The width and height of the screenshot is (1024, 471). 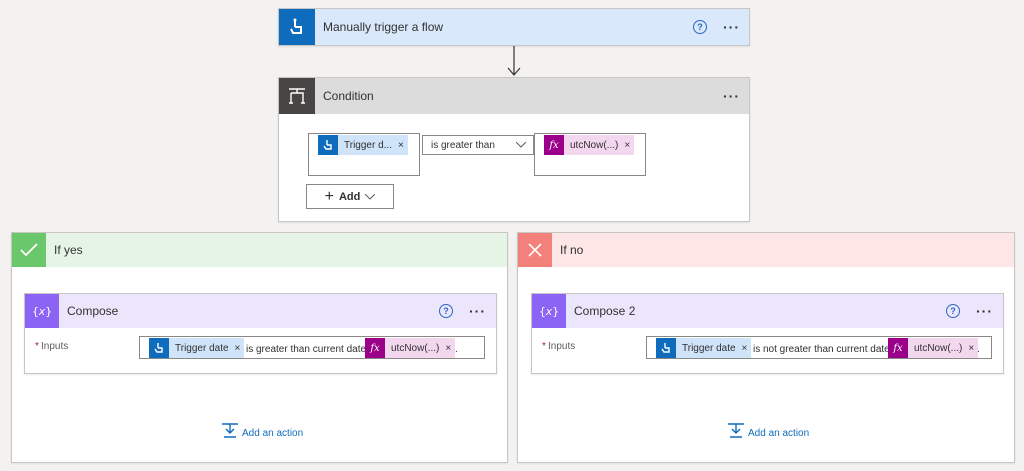 I want to click on yes-branch-title: If yes, so click(x=68, y=250).